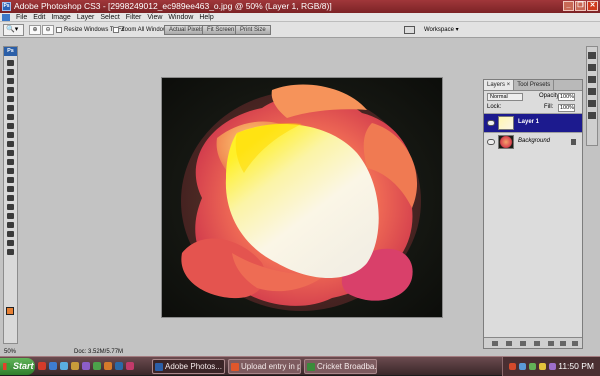 The height and width of the screenshot is (376, 600). What do you see at coordinates (563, 343) in the screenshot?
I see `new-layer-icon` at bounding box center [563, 343].